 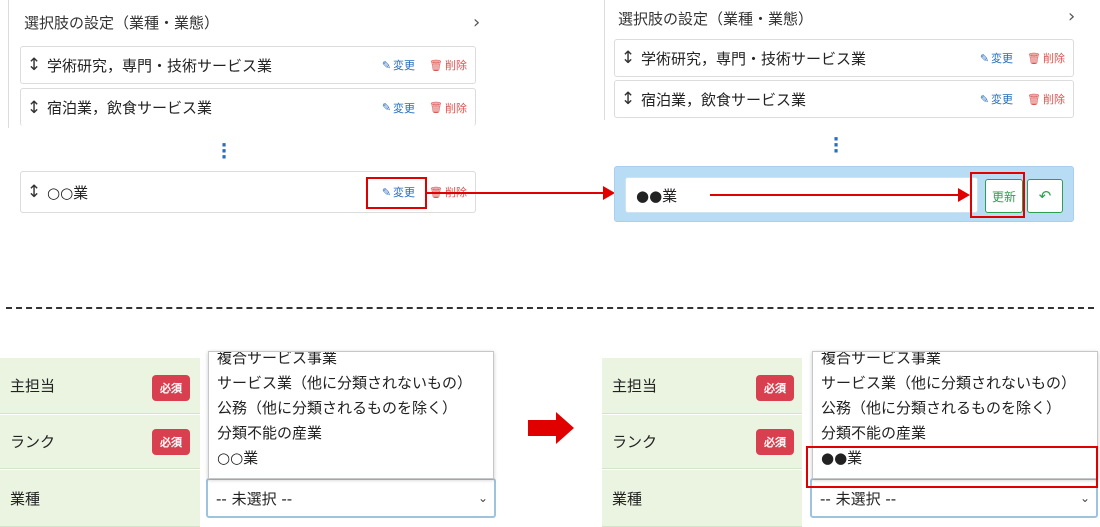 What do you see at coordinates (997, 195) in the screenshot?
I see `highlight-box-update` at bounding box center [997, 195].